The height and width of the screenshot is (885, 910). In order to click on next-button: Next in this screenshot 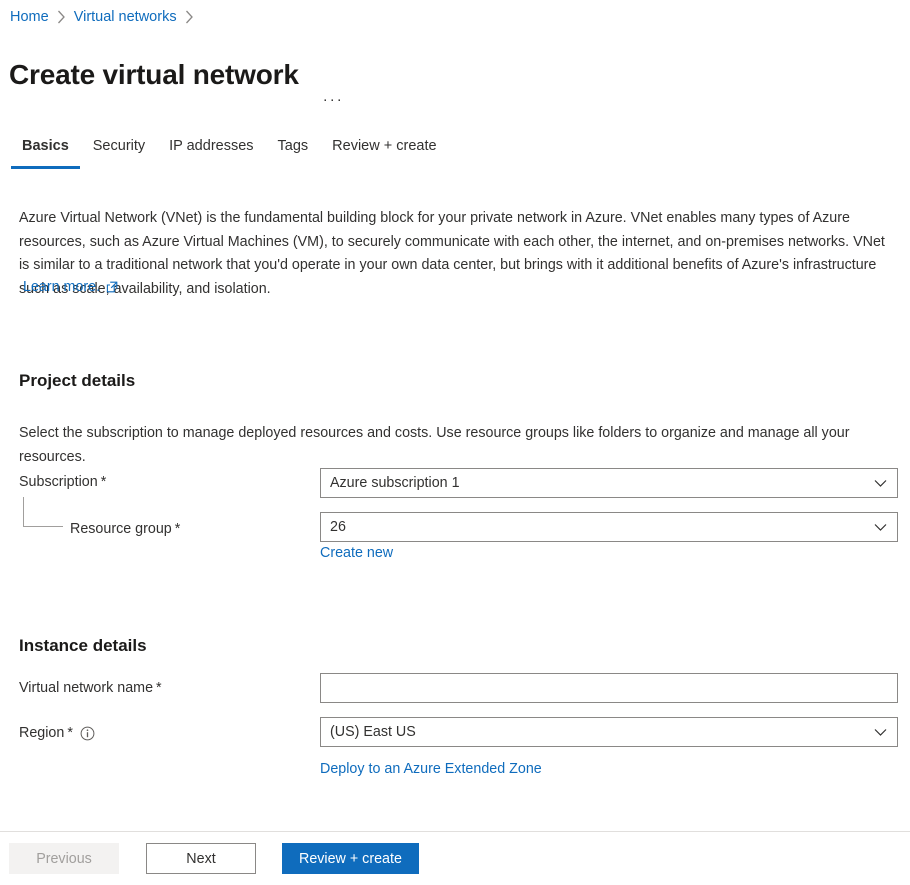, I will do `click(201, 858)`.